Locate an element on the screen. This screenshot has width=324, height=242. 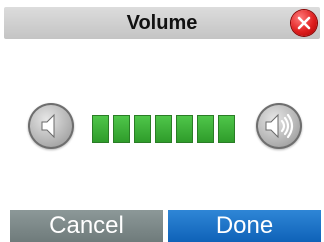
volume-level-bar is located at coordinates (163, 129).